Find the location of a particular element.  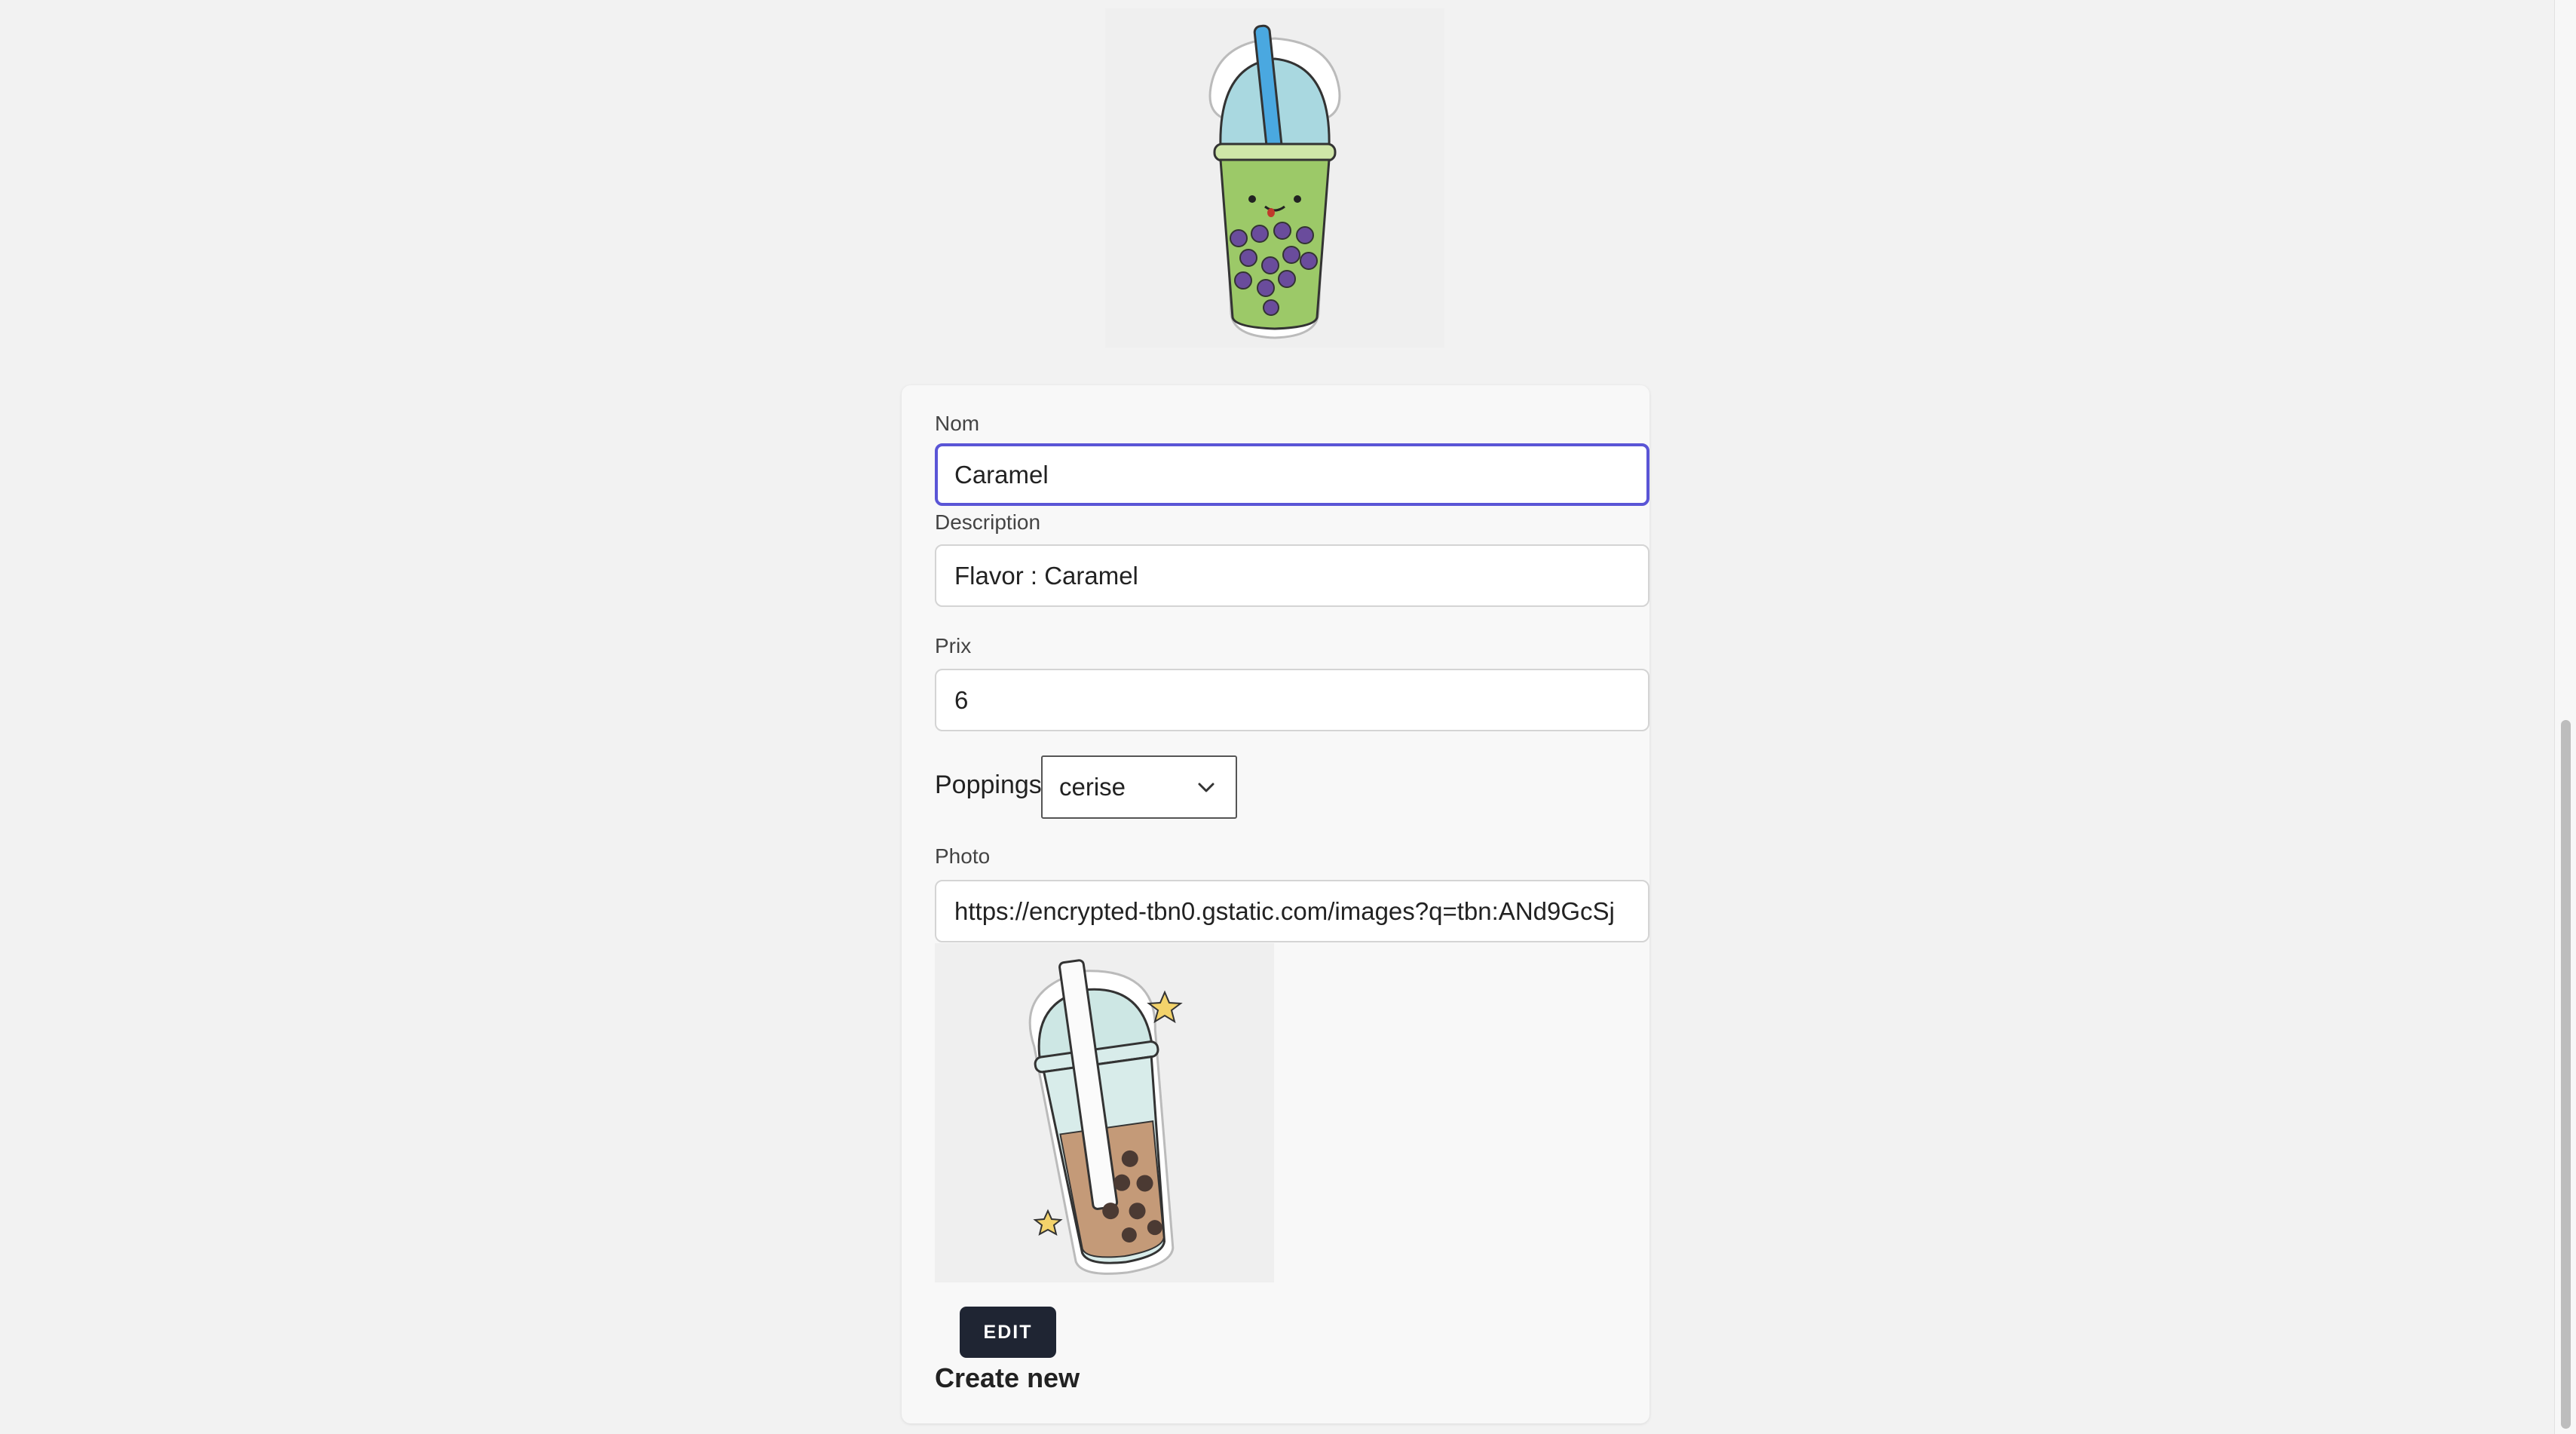

description-input: Flavor : Caramel is located at coordinates (1292, 575).